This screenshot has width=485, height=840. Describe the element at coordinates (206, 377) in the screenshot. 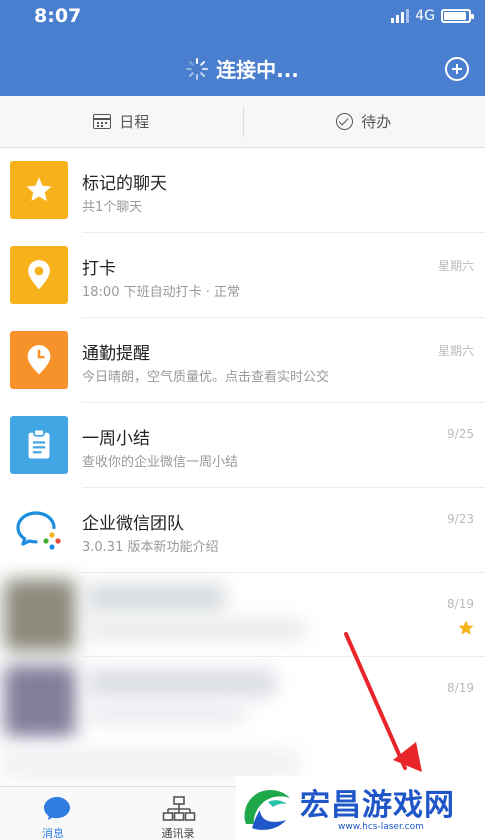

I see `chat-preview: 今日晴朗，空气质量优。点击查看实时公交` at that location.